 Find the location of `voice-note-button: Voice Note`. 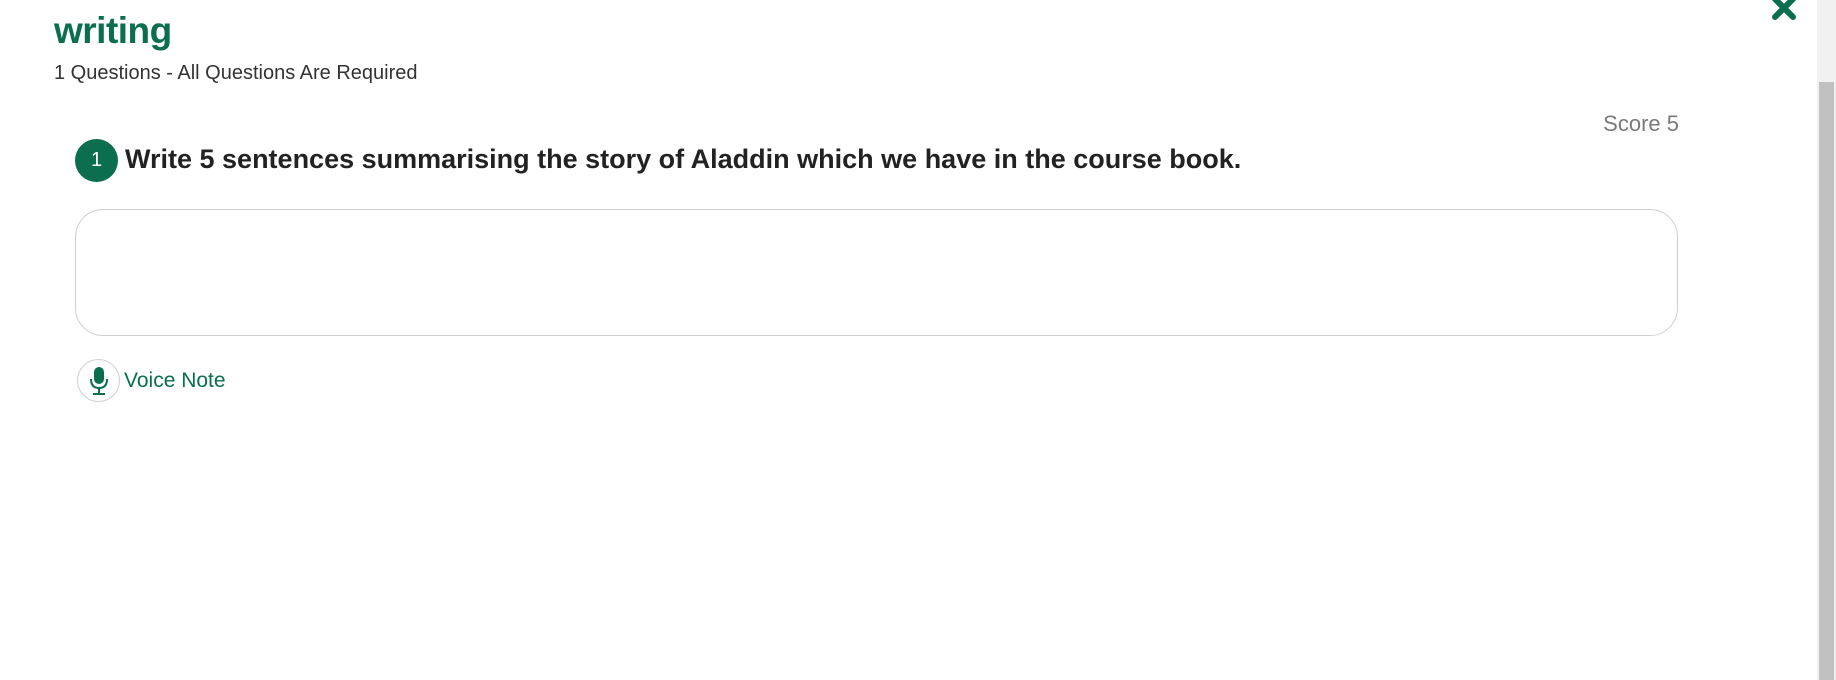

voice-note-button: Voice Note is located at coordinates (151, 380).